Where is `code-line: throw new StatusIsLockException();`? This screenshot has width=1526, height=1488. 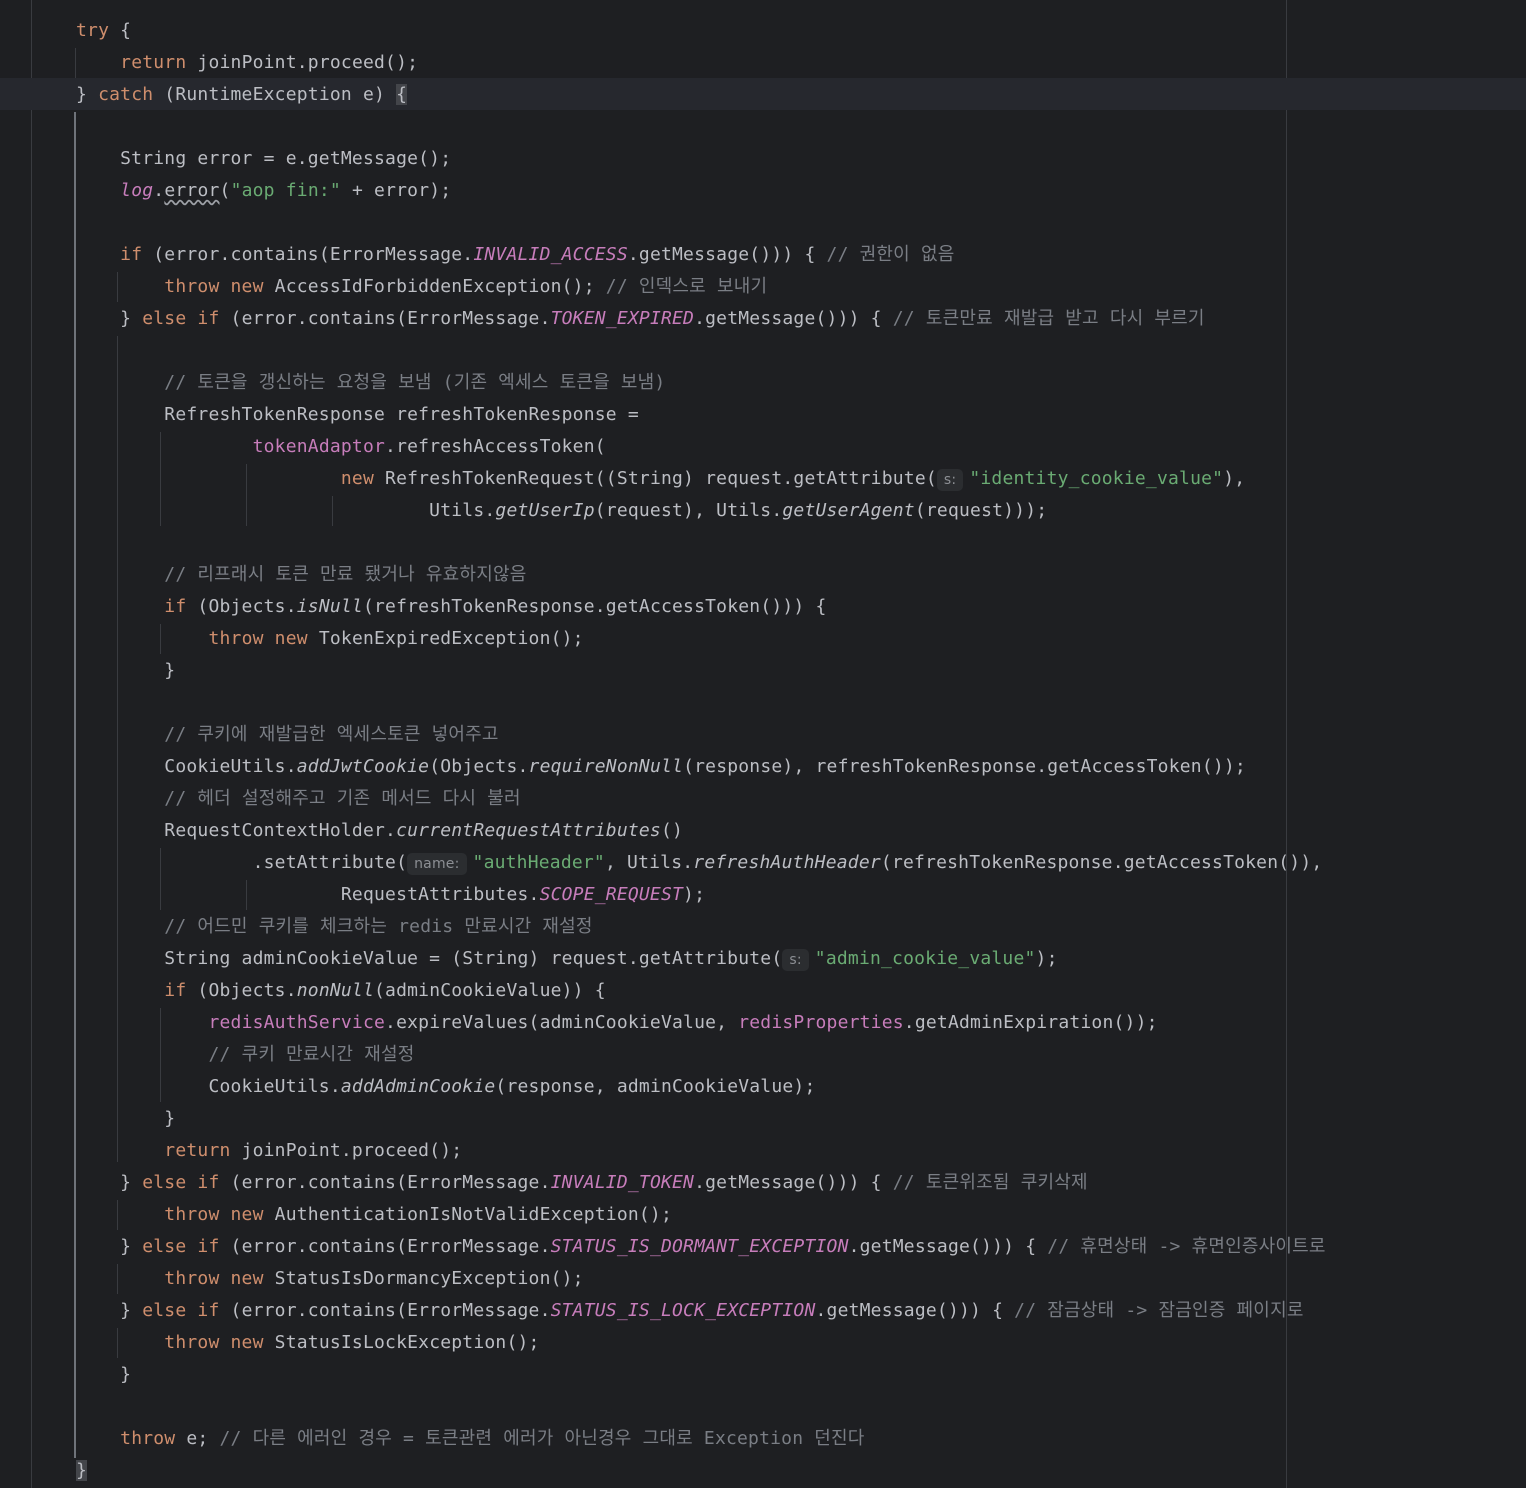 code-line: throw new StatusIsLockException(); is located at coordinates (308, 1343).